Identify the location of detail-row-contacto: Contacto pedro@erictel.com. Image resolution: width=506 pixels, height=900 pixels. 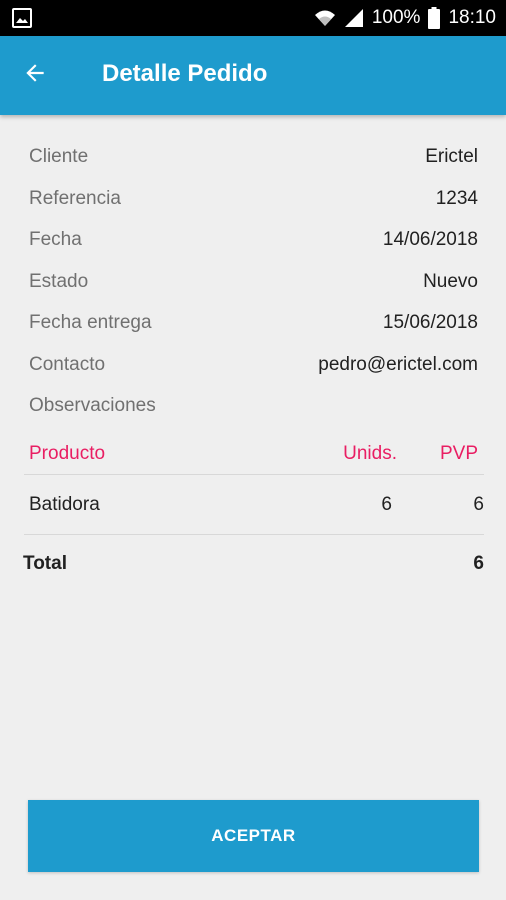
(253, 367).